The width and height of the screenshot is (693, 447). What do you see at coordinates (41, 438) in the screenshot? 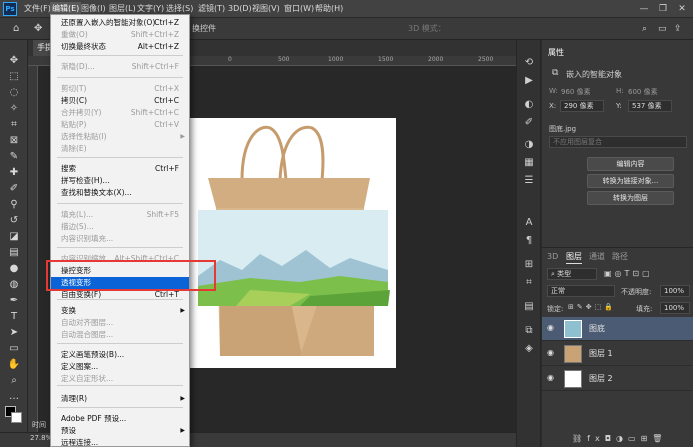
I see `zoom-level: 27.8%` at bounding box center [41, 438].